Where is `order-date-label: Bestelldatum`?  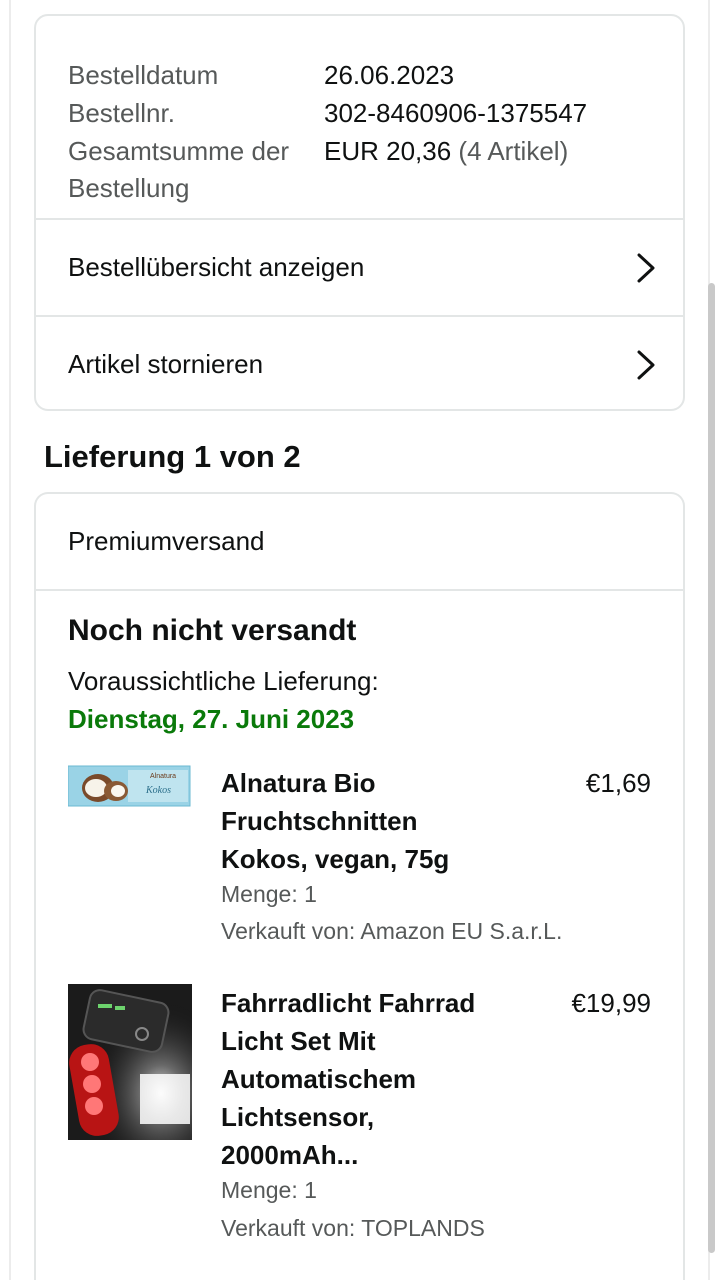 order-date-label: Bestelldatum is located at coordinates (143, 75).